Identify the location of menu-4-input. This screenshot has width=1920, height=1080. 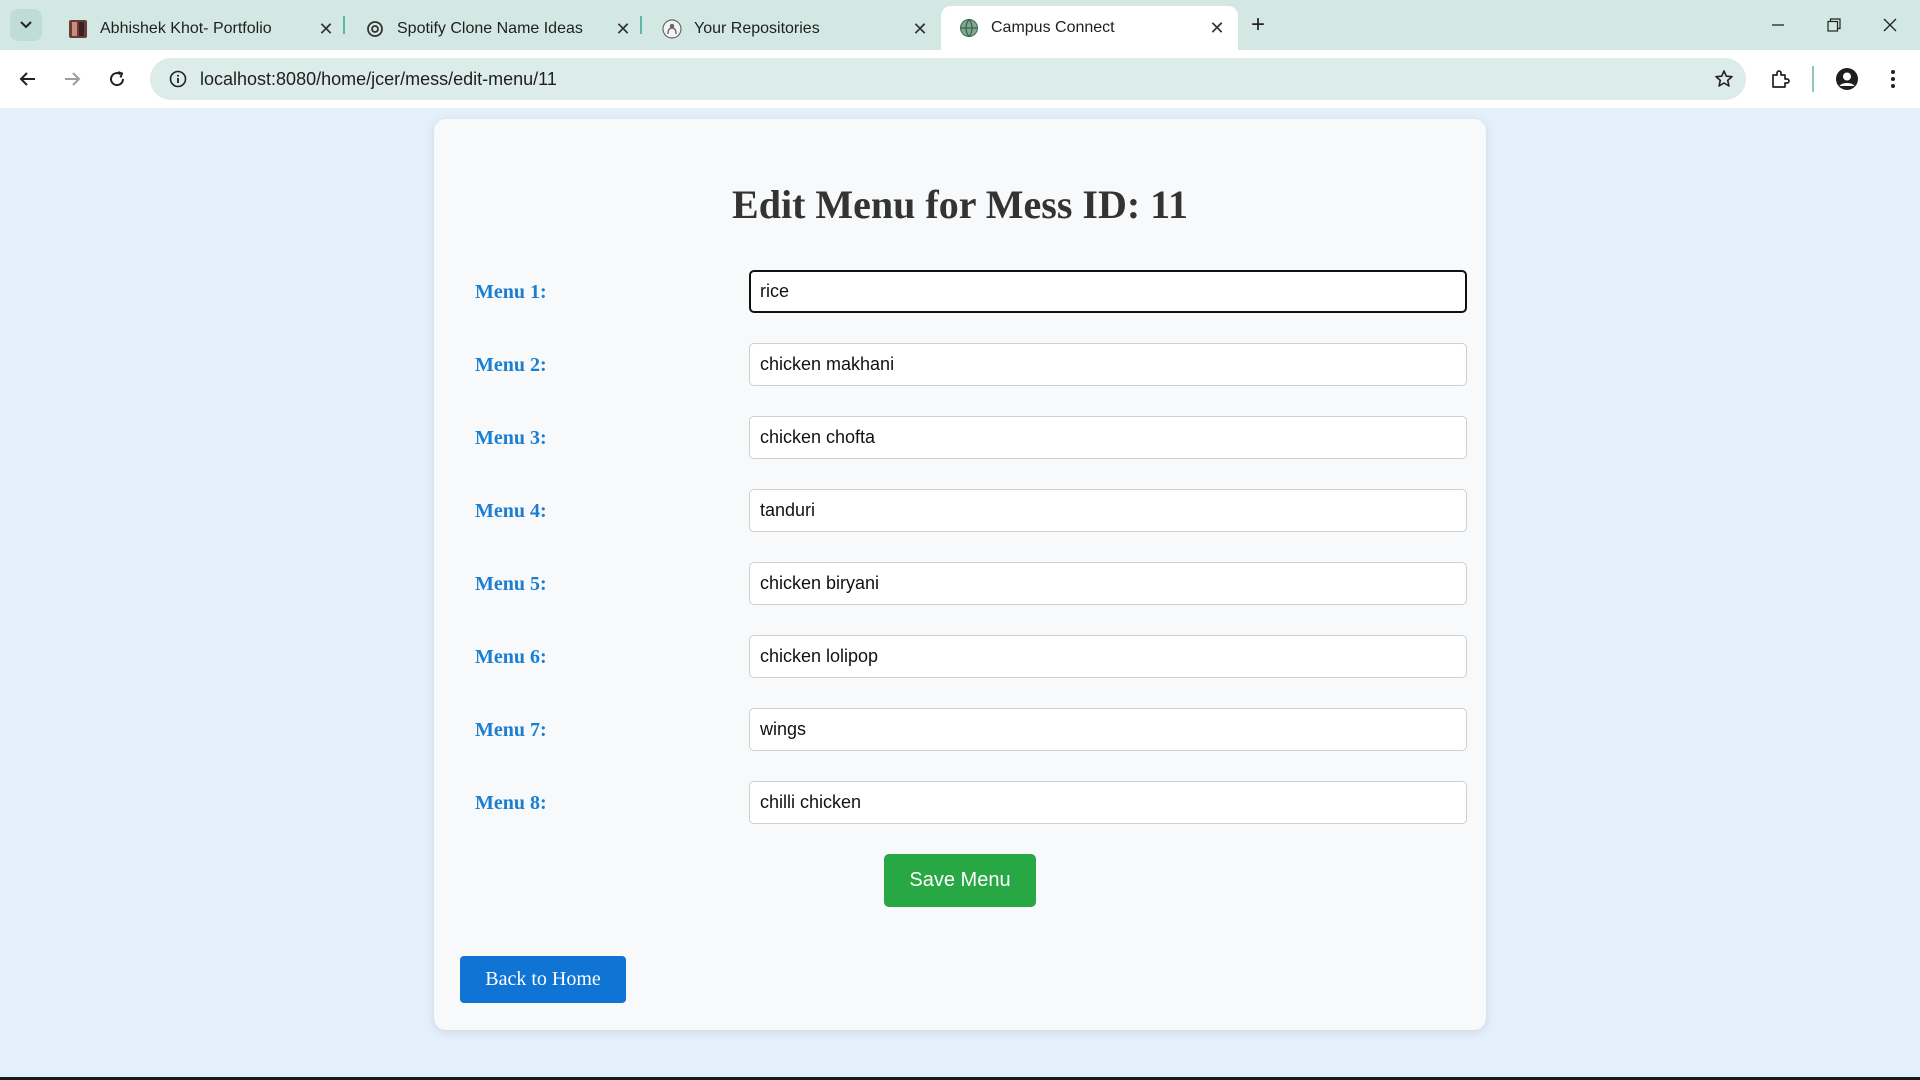
(1108, 510).